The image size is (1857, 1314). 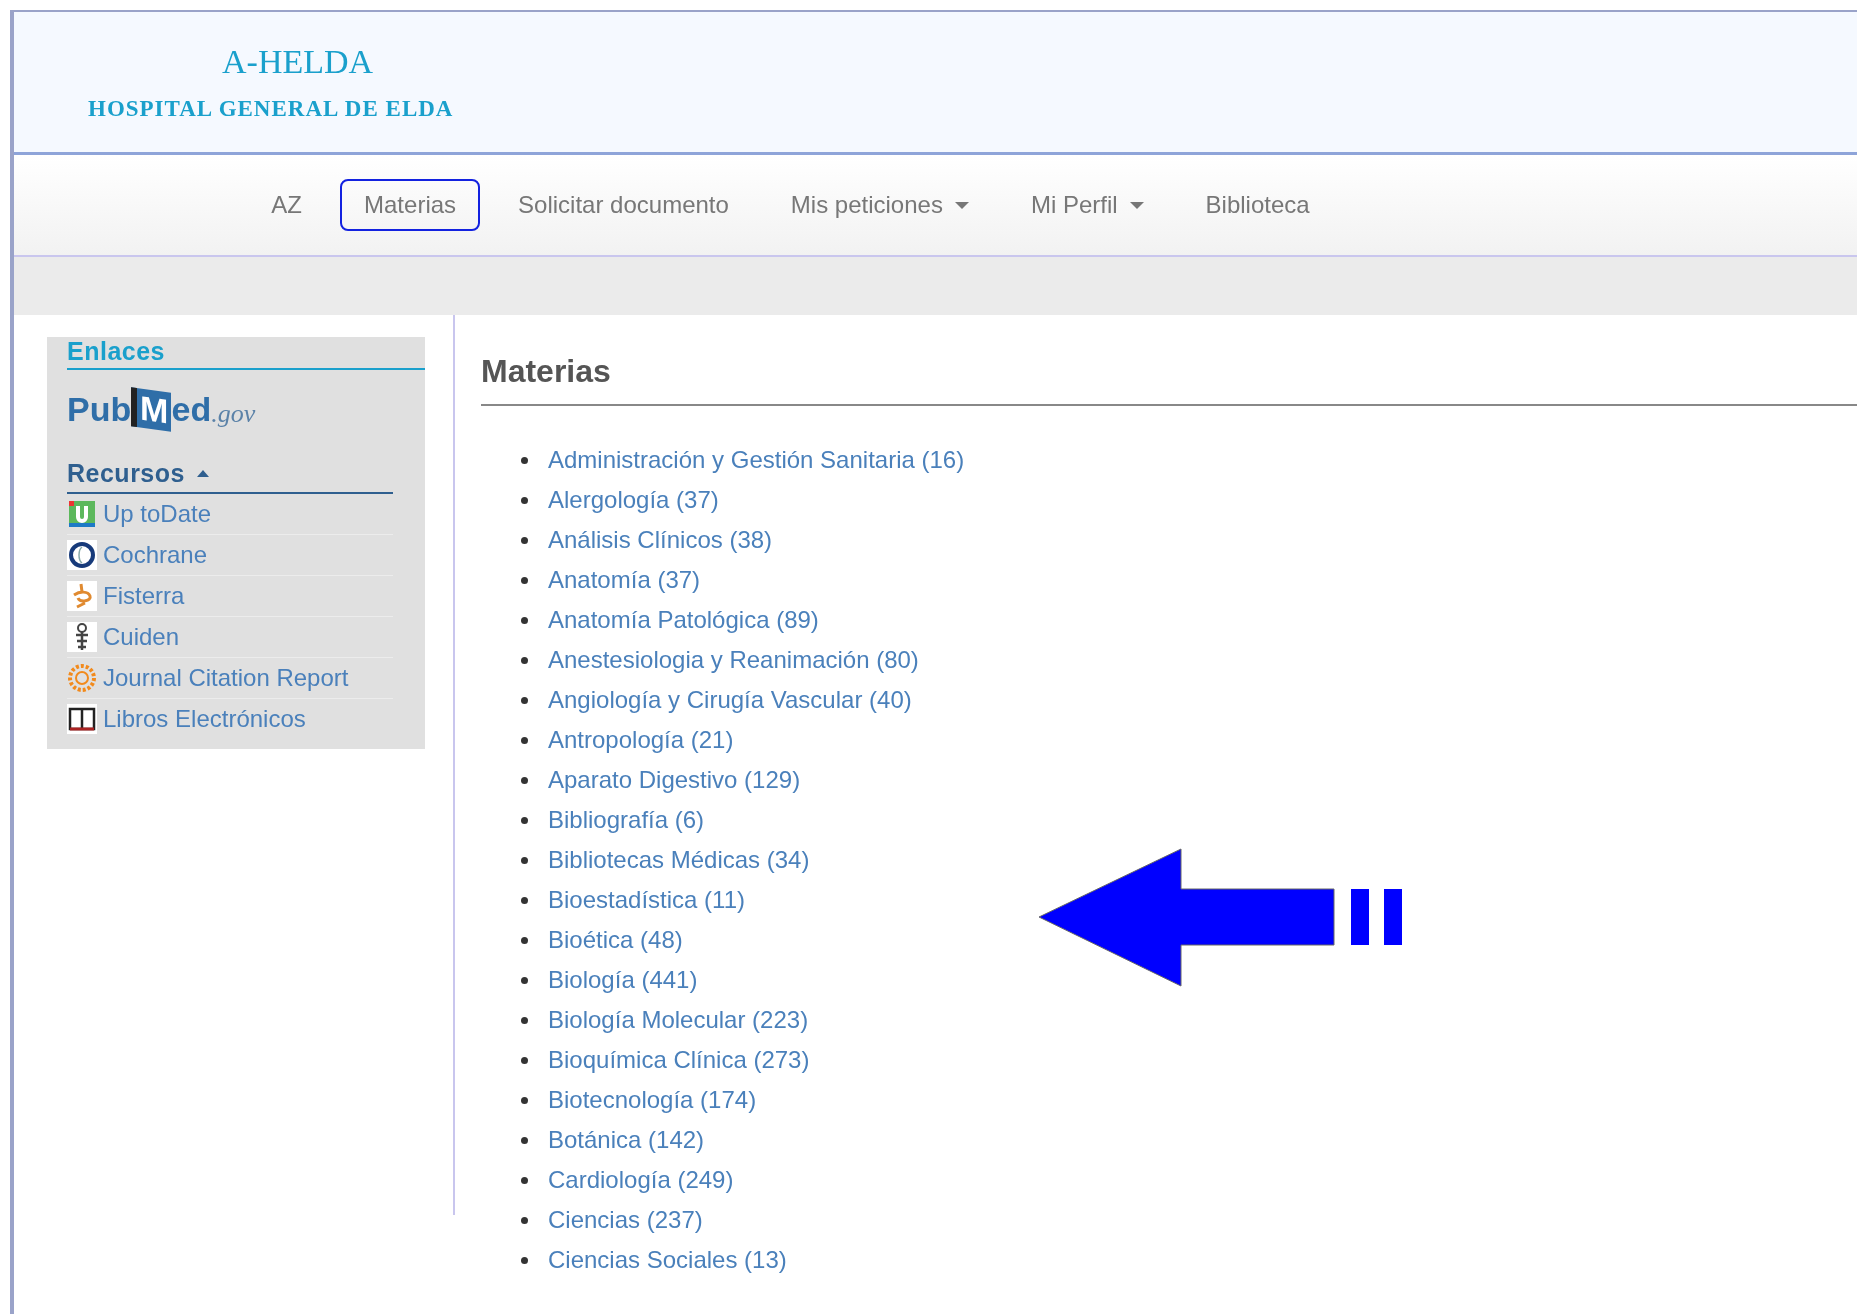 What do you see at coordinates (243, 596) in the screenshot?
I see `resource-link: Fisterra` at bounding box center [243, 596].